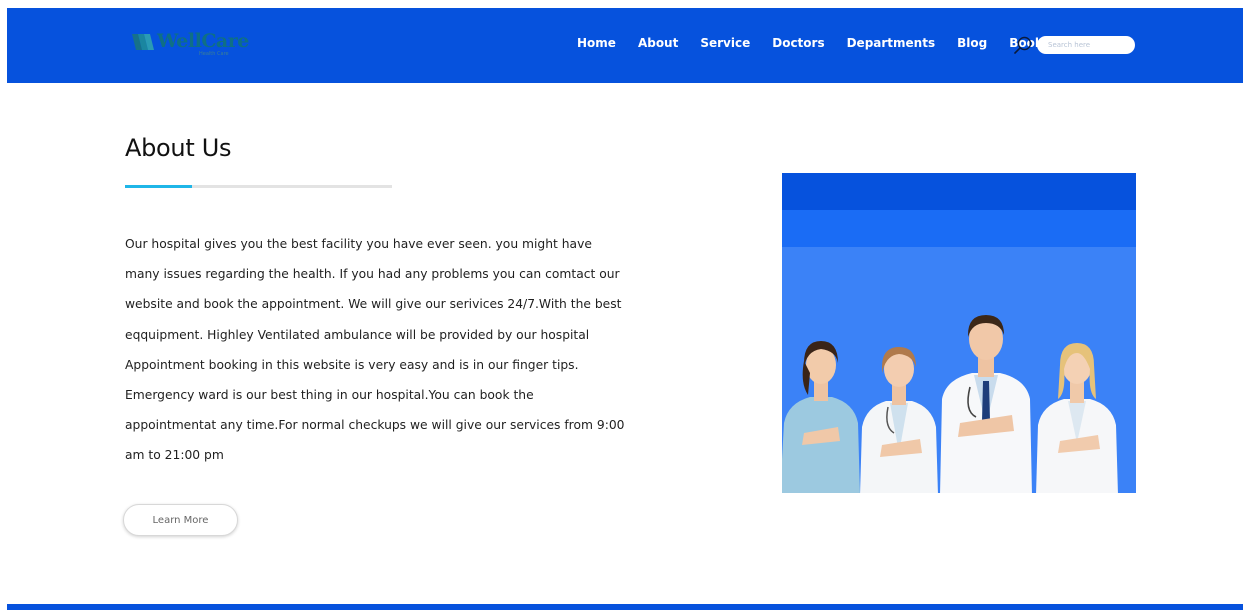 This screenshot has width=1250, height=610. What do you see at coordinates (596, 43) in the screenshot?
I see `nav-home: Home` at bounding box center [596, 43].